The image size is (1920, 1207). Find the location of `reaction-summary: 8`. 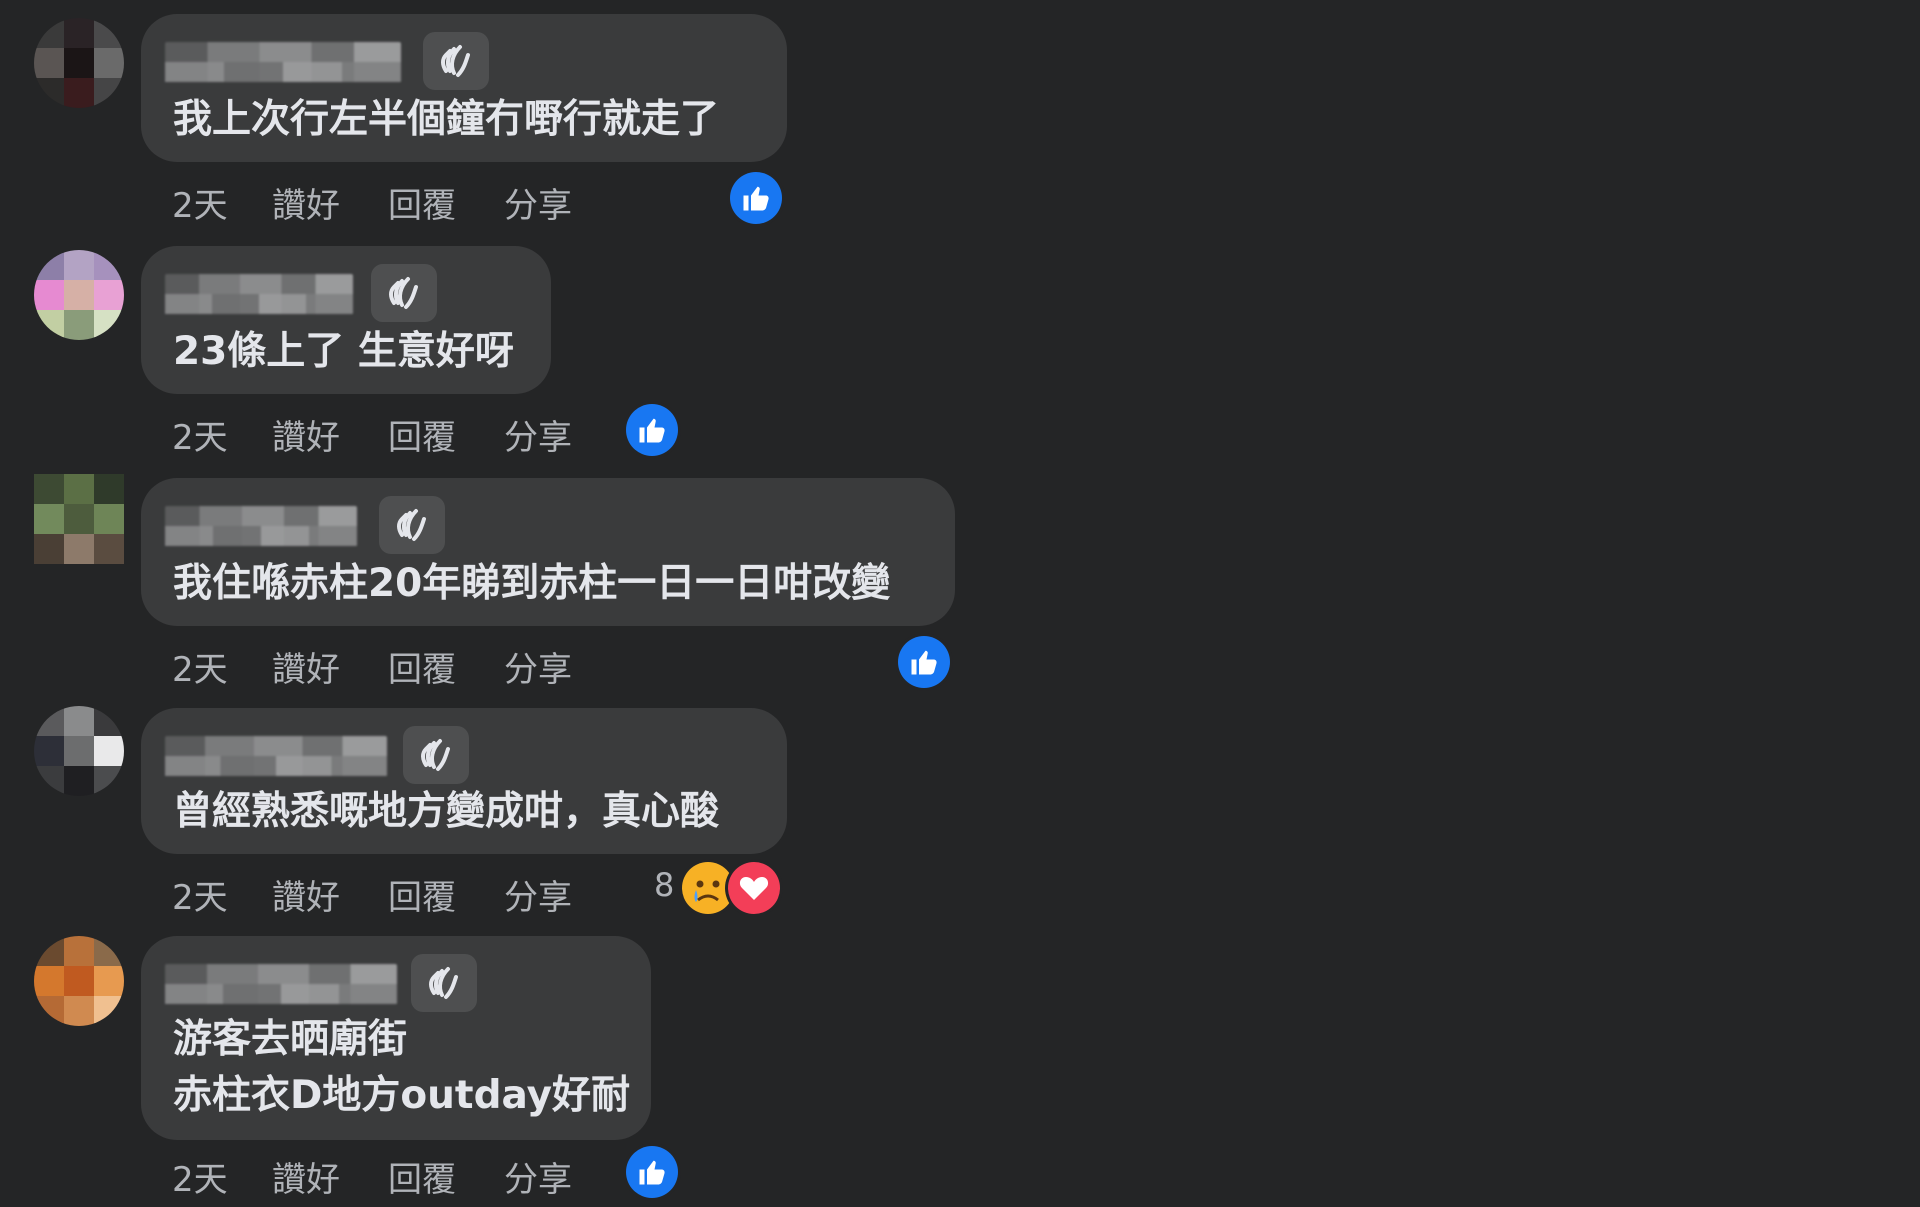

reaction-summary: 8 is located at coordinates (719, 888).